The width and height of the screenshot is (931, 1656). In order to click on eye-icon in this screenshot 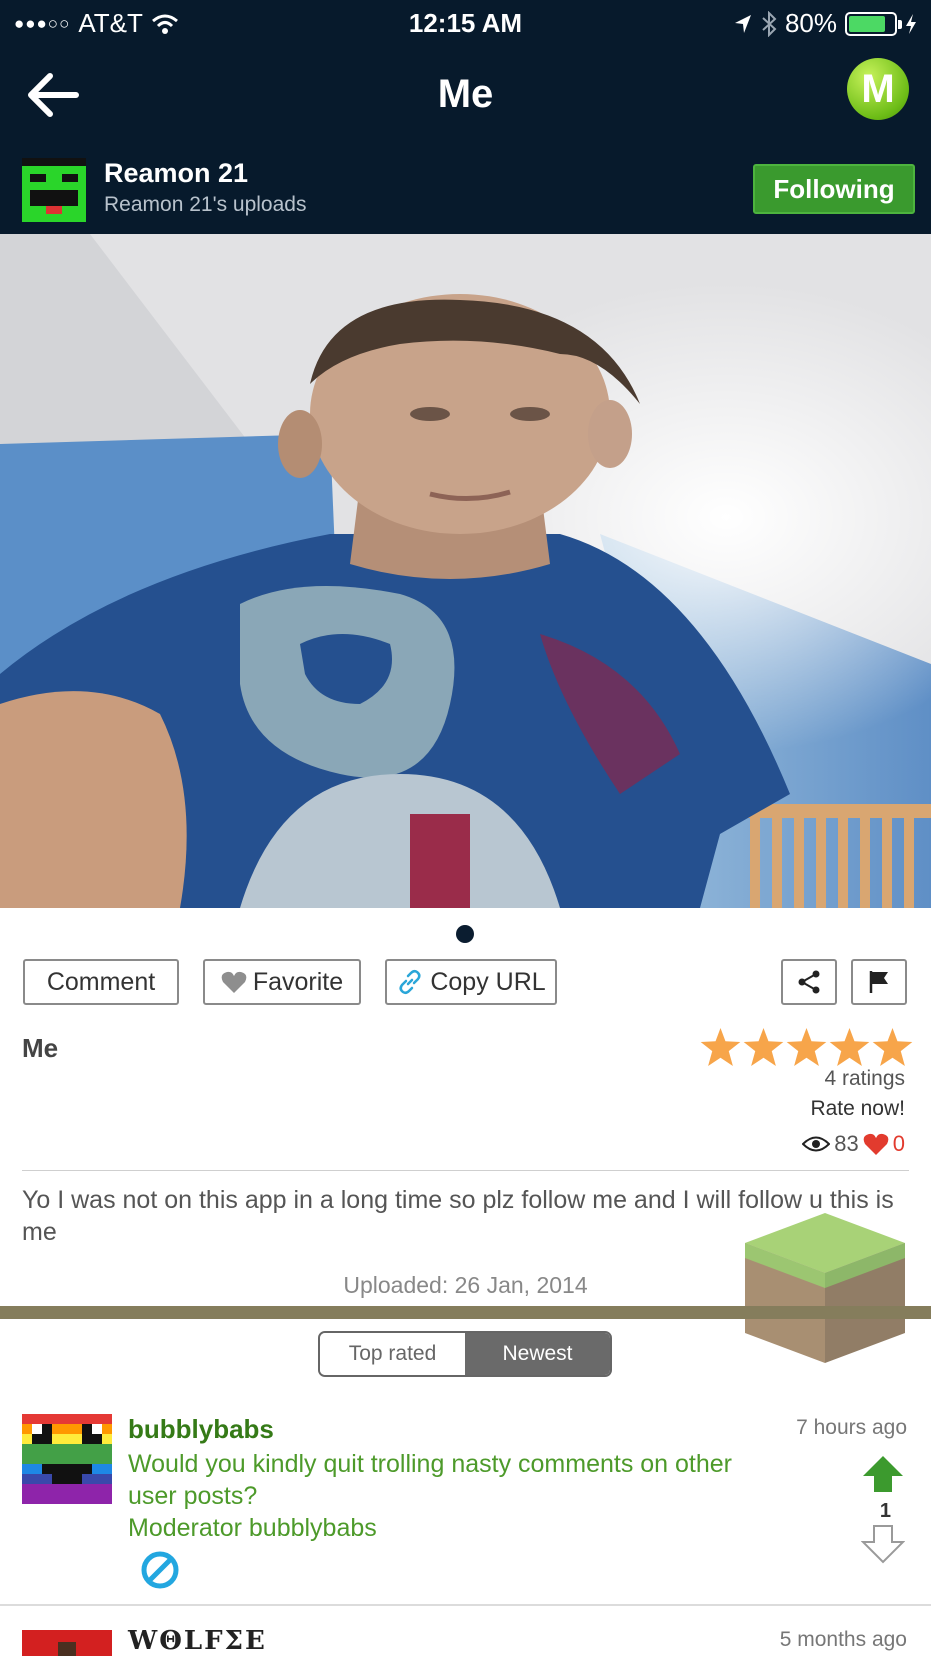, I will do `click(816, 1144)`.